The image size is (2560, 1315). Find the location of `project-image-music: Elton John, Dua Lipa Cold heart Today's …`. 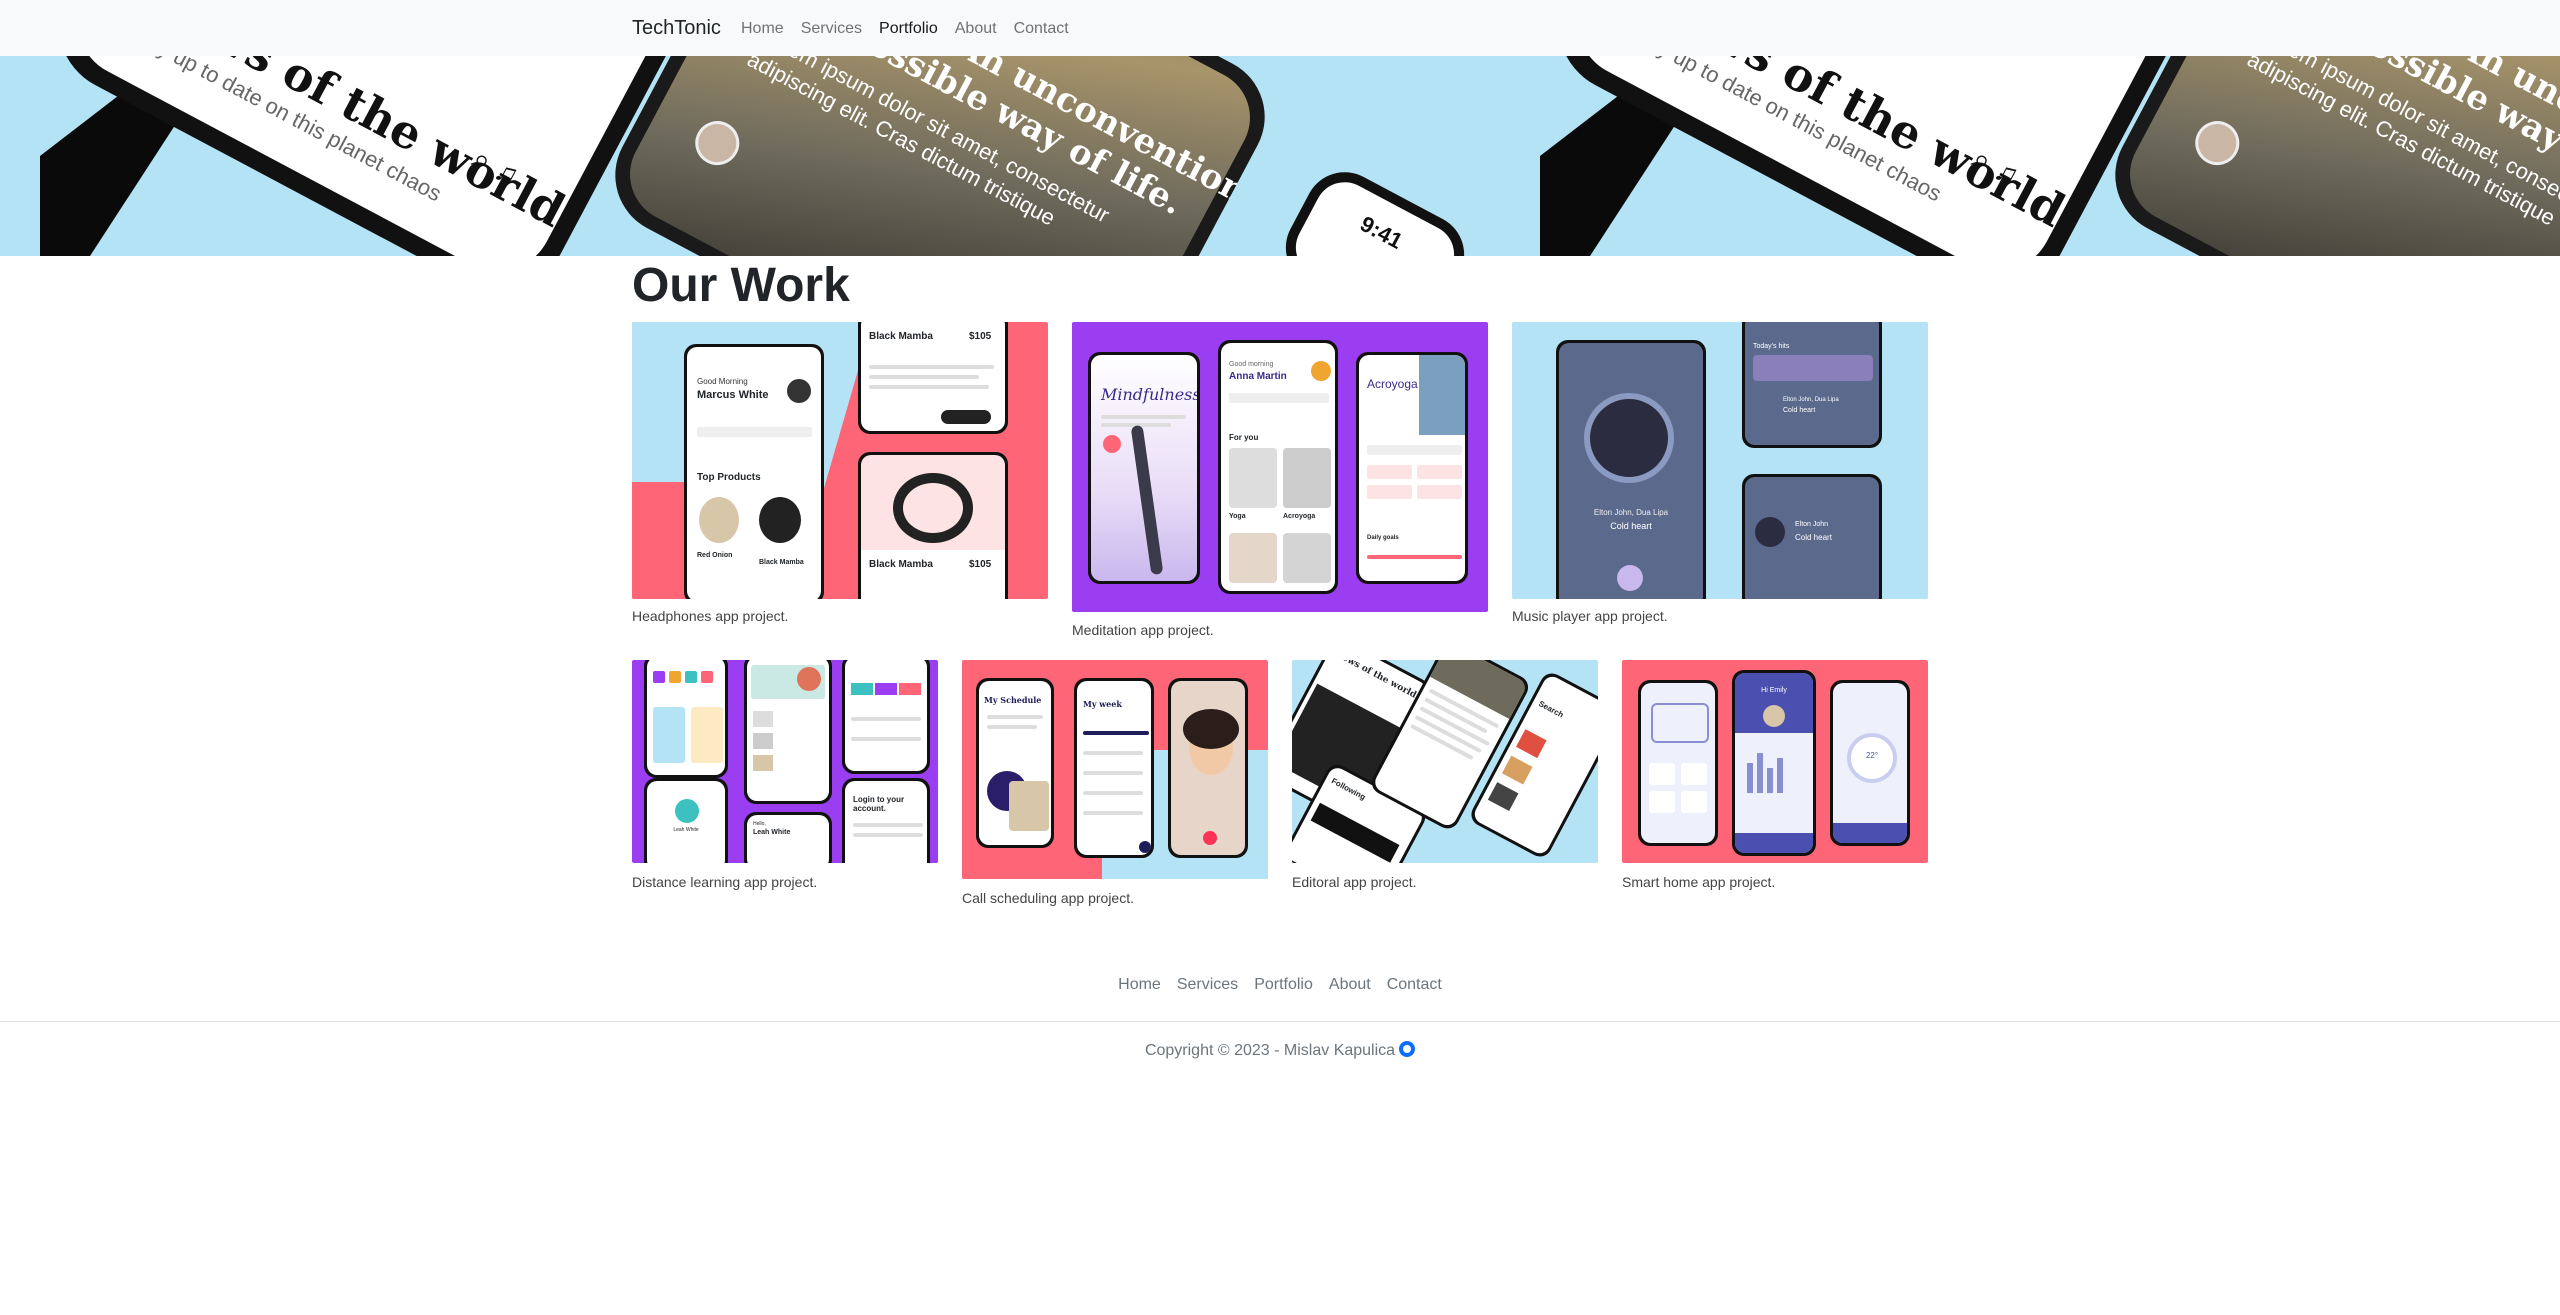

project-image-music: Elton John, Dua Lipa Cold heart Today's … is located at coordinates (1720, 460).